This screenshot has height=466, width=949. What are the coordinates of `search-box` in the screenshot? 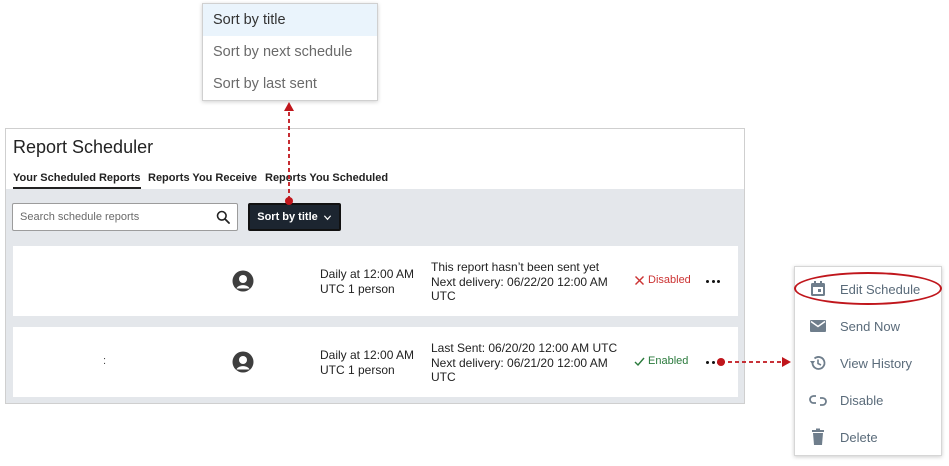 It's located at (125, 217).